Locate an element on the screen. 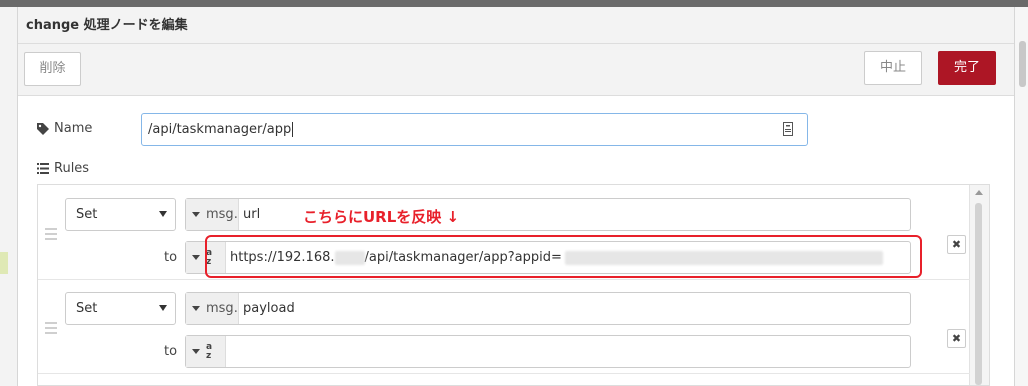 This screenshot has width=1028, height=386. rule-property-value: url is located at coordinates (252, 214).